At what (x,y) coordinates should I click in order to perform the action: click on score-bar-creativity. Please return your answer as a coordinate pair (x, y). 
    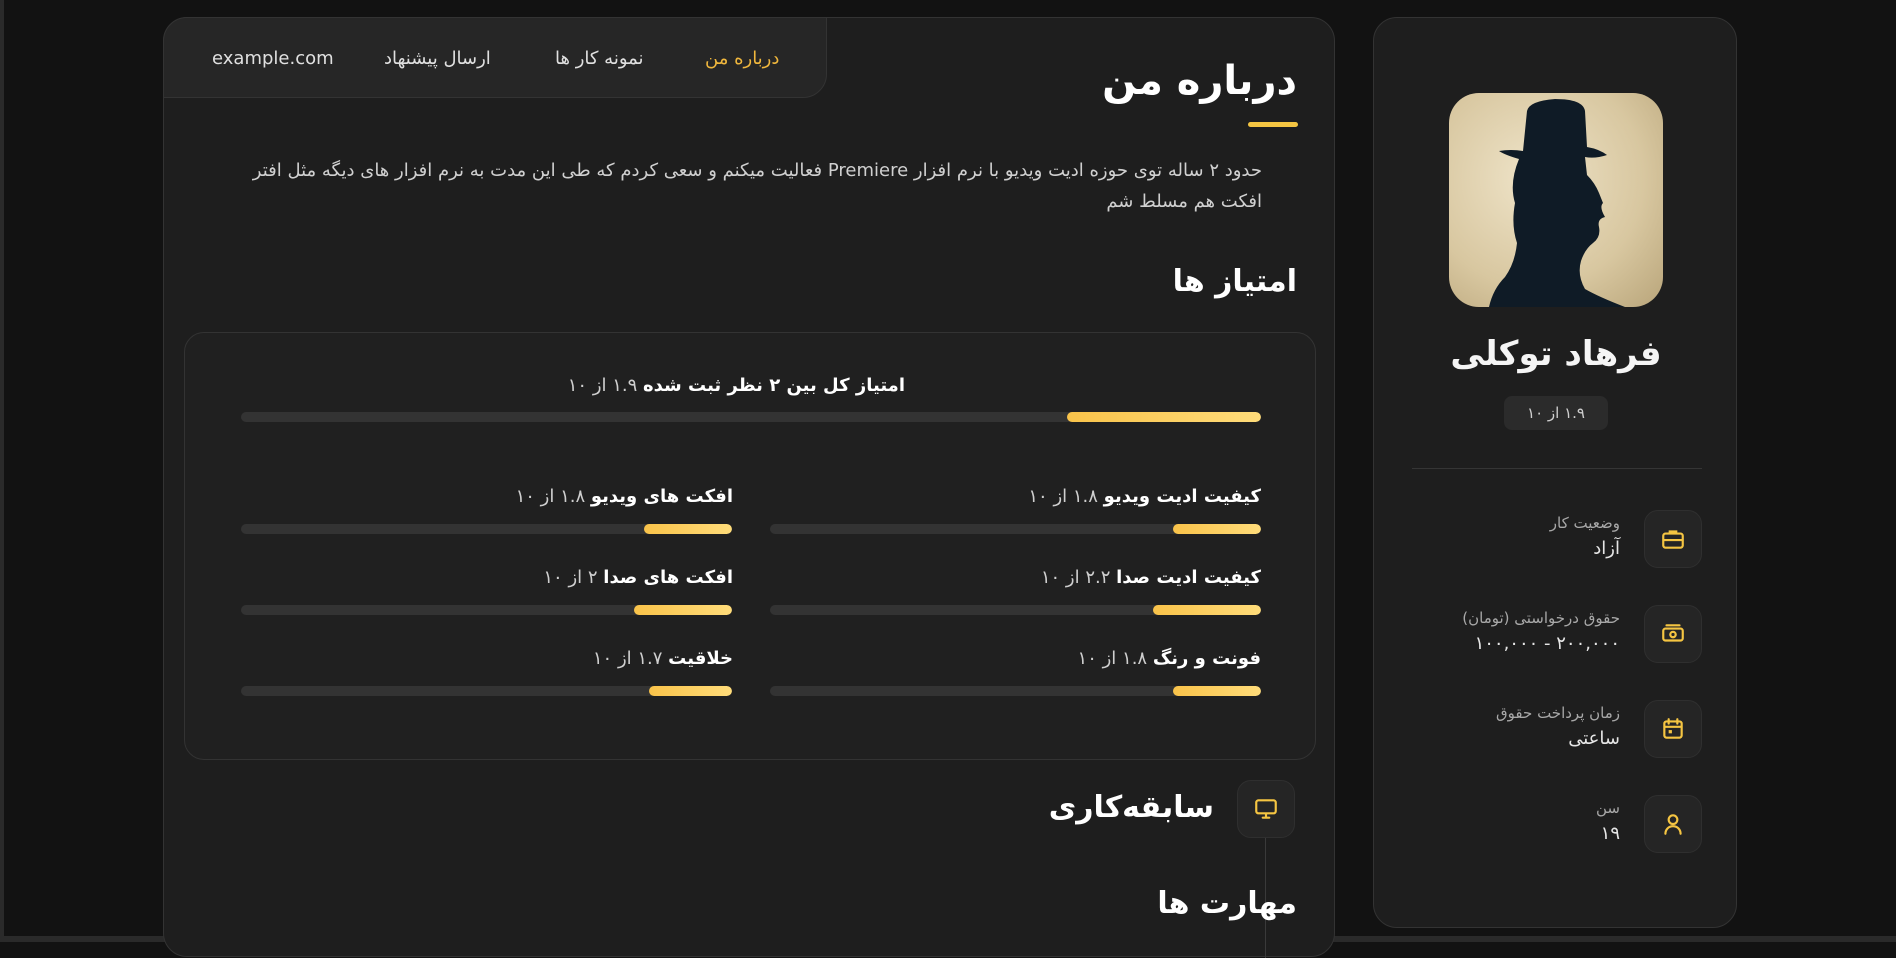
    Looking at the image, I should click on (486, 691).